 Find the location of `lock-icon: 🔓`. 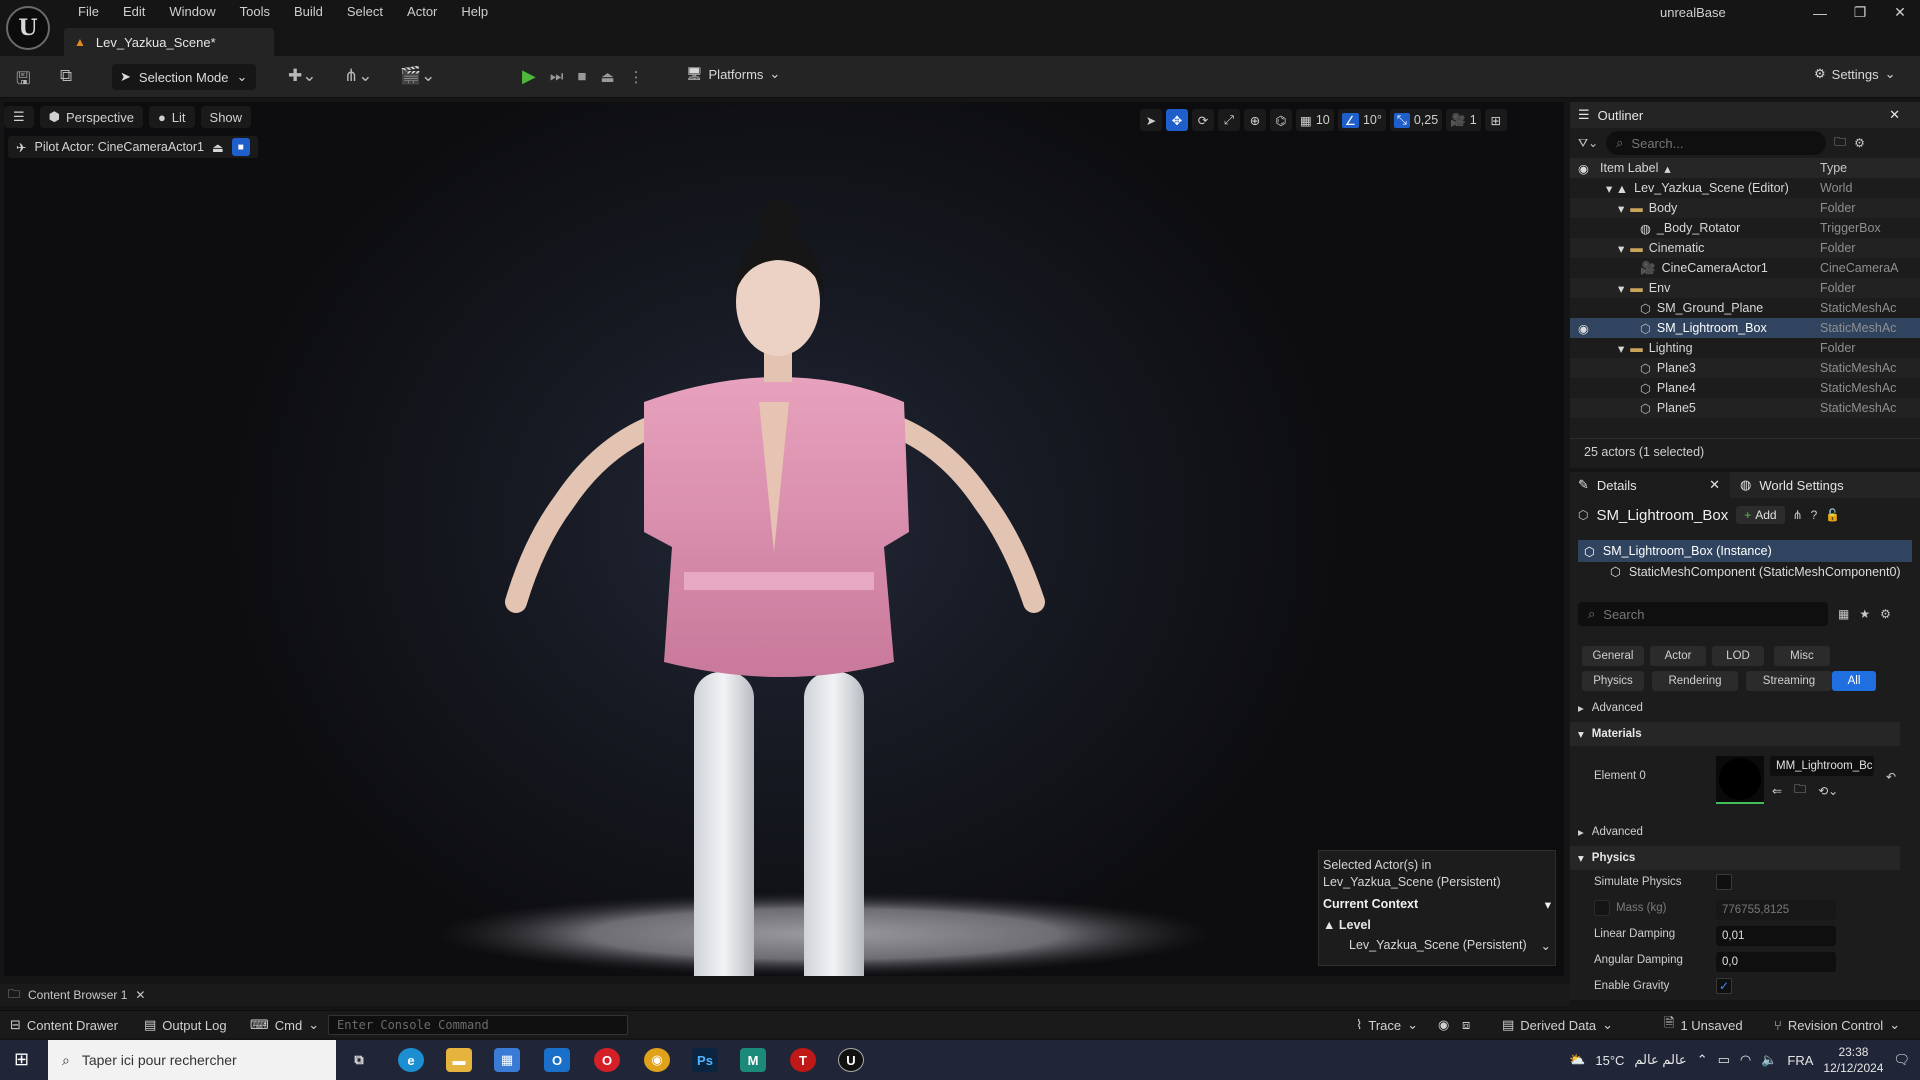

lock-icon: 🔓 is located at coordinates (1832, 515).